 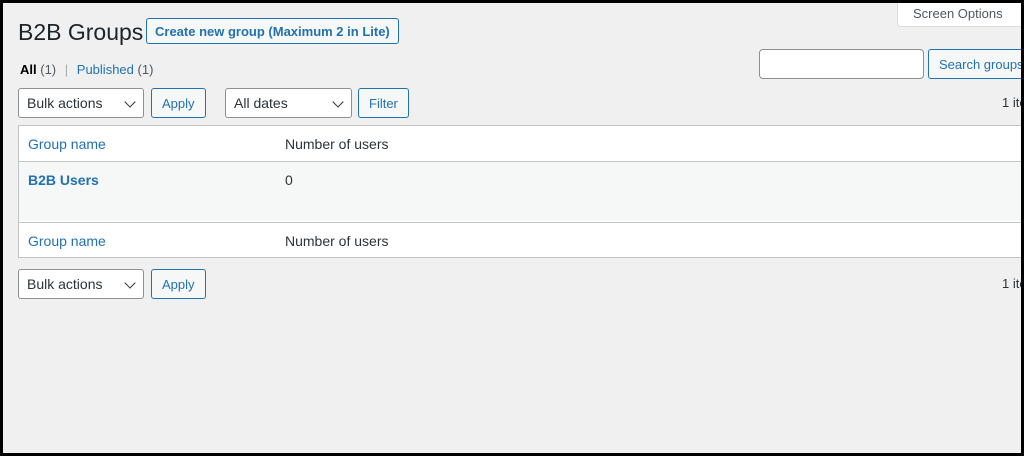 What do you see at coordinates (1011, 283) in the screenshot?
I see `items-count-bottom: 1 item` at bounding box center [1011, 283].